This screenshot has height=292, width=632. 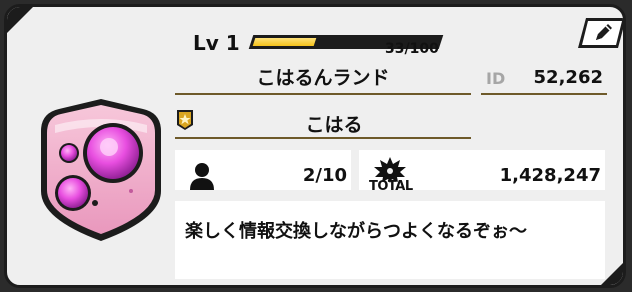 I want to click on id-label: ID, so click(x=496, y=78).